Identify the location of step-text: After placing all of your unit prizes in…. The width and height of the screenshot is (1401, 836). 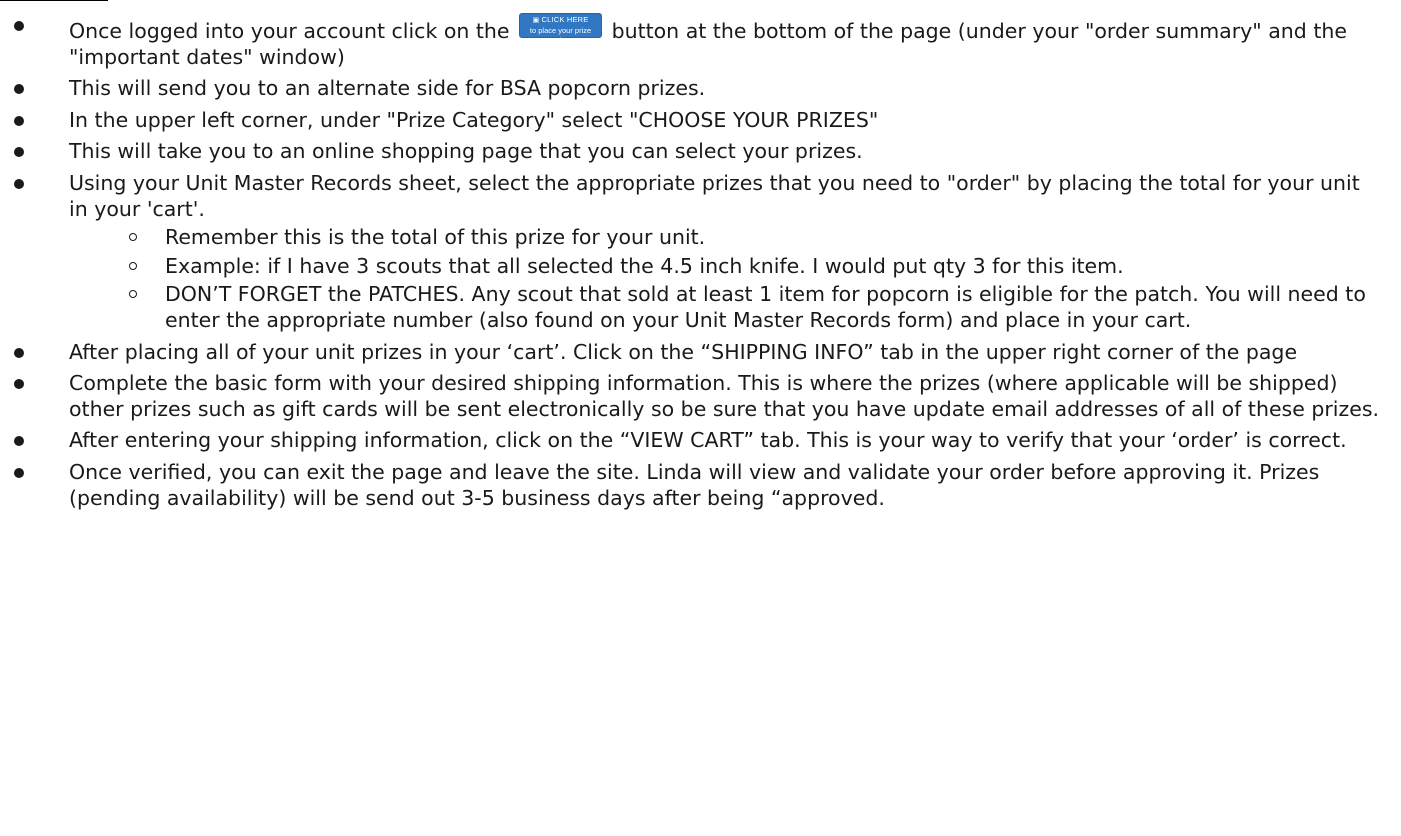
(683, 351).